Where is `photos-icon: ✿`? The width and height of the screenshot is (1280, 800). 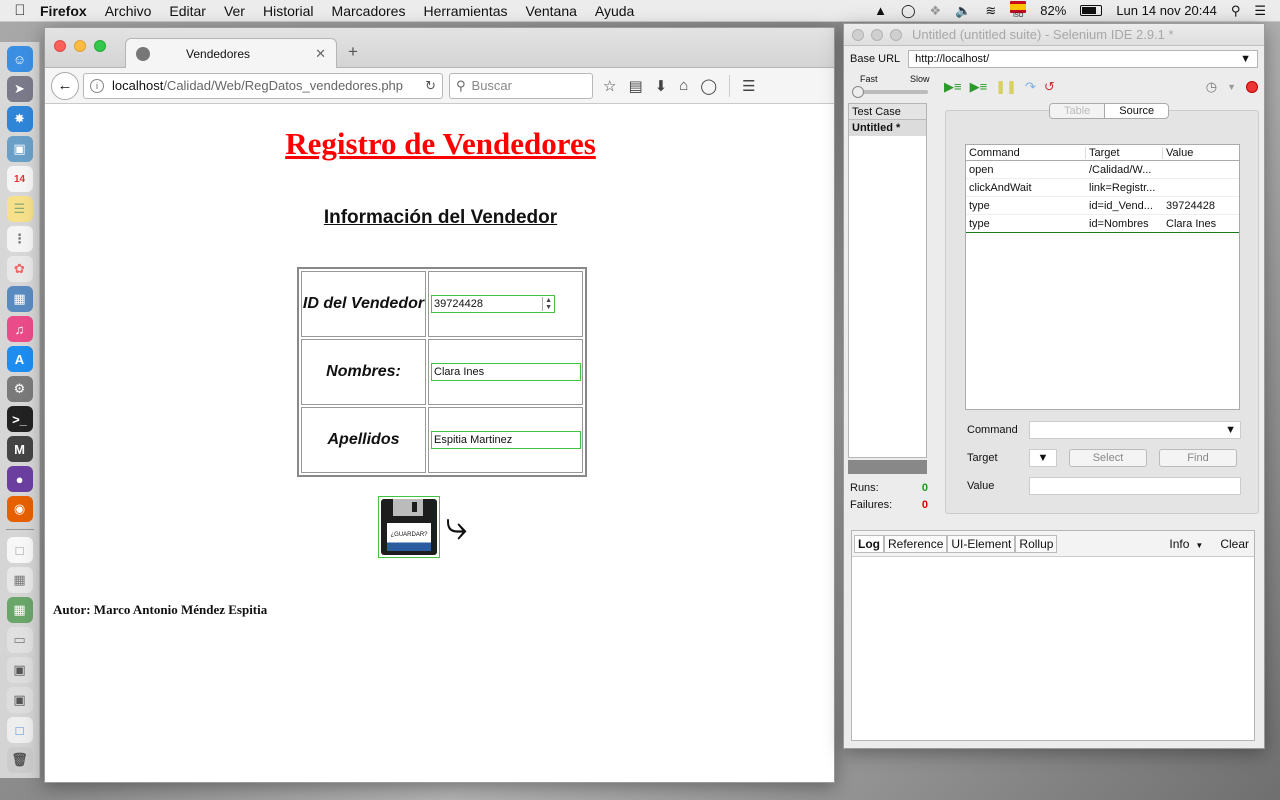 photos-icon: ✿ is located at coordinates (19, 269).